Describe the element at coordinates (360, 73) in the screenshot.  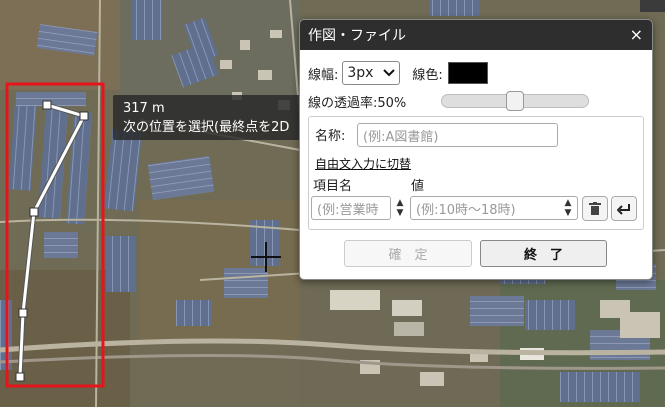
I see `line-width-value: 3px` at that location.